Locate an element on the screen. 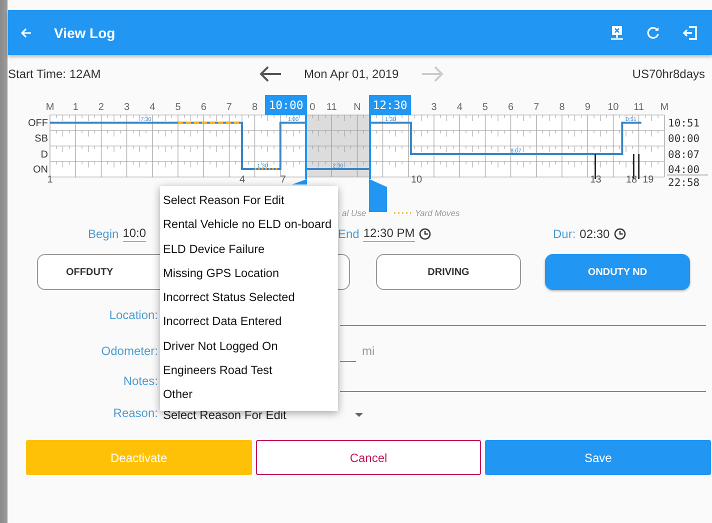 The width and height of the screenshot is (712, 523). begin-label: Begin is located at coordinates (103, 234).